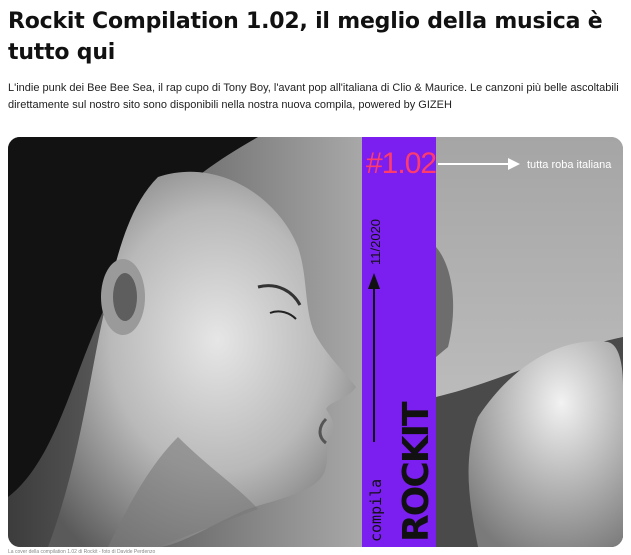 The image size is (631, 555). What do you see at coordinates (416, 471) in the screenshot?
I see `cover-brand: ROCKIT` at bounding box center [416, 471].